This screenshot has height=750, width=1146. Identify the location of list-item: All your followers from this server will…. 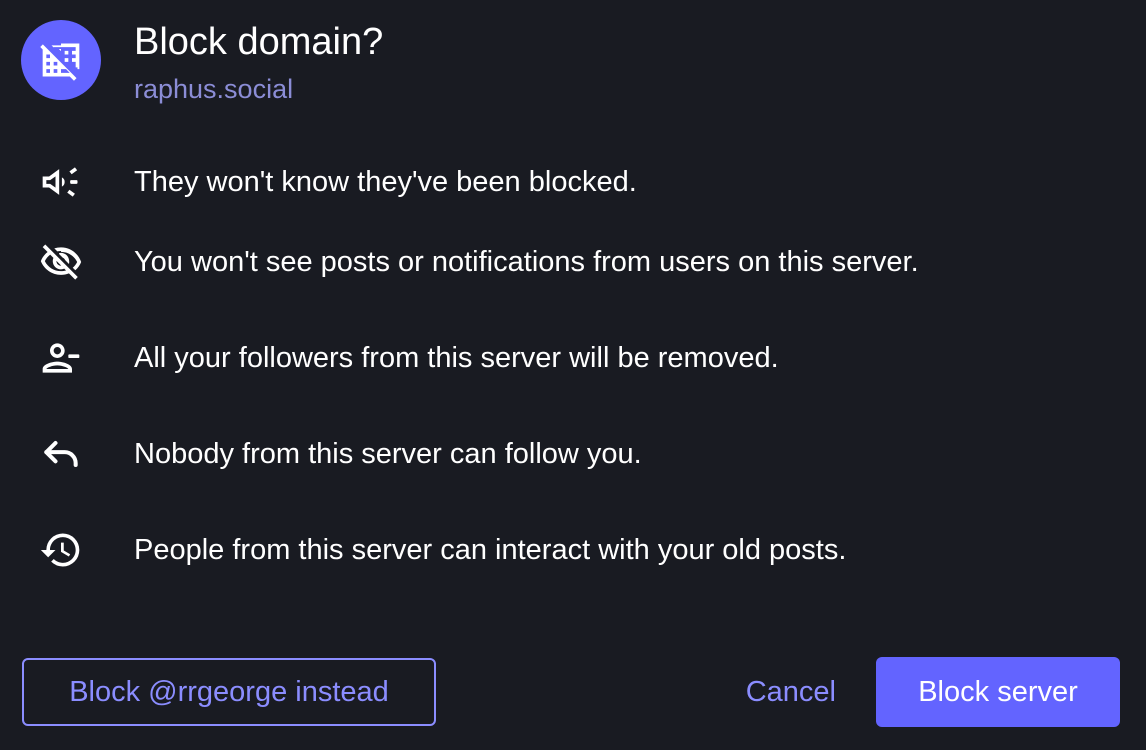
(578, 358).